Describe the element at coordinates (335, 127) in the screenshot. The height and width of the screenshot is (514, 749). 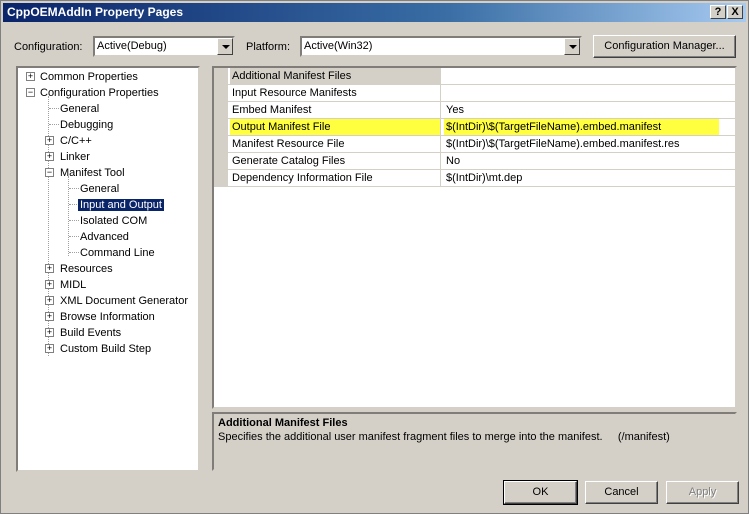
I see `property-name: Output Manifest File` at that location.